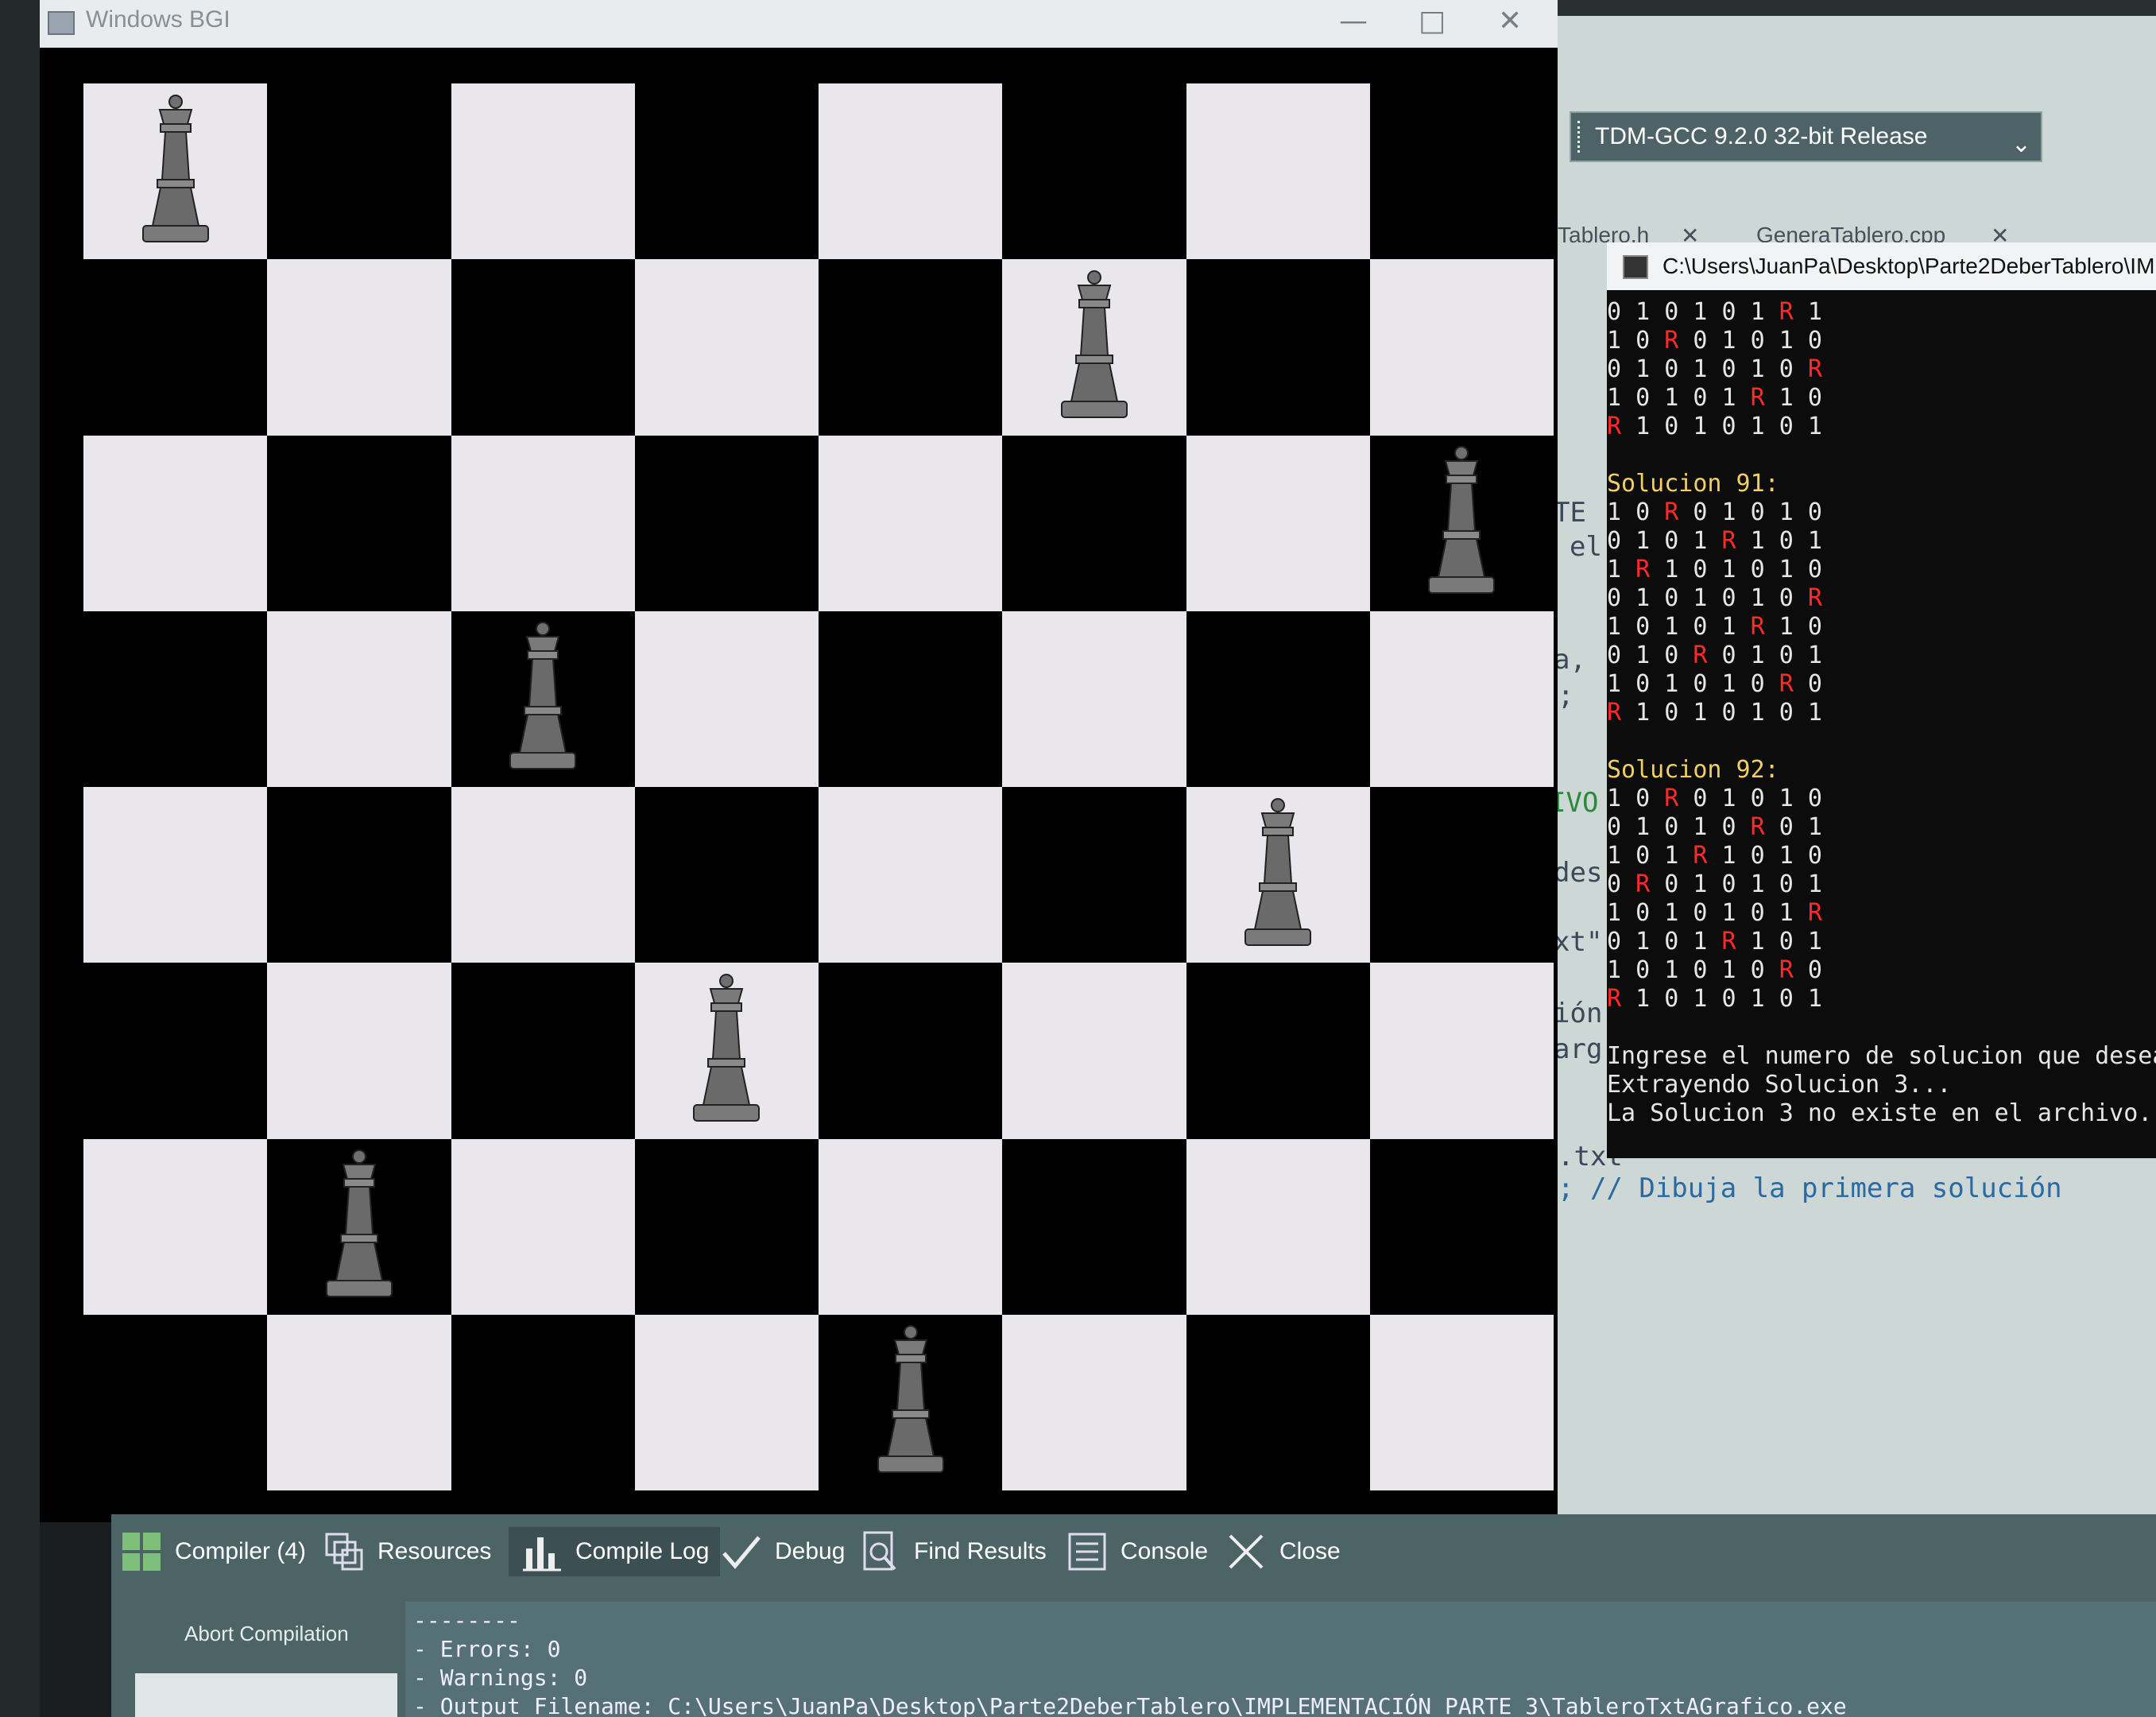 The height and width of the screenshot is (1717, 2156). What do you see at coordinates (20, 858) in the screenshot?
I see `monitor-bezel` at bounding box center [20, 858].